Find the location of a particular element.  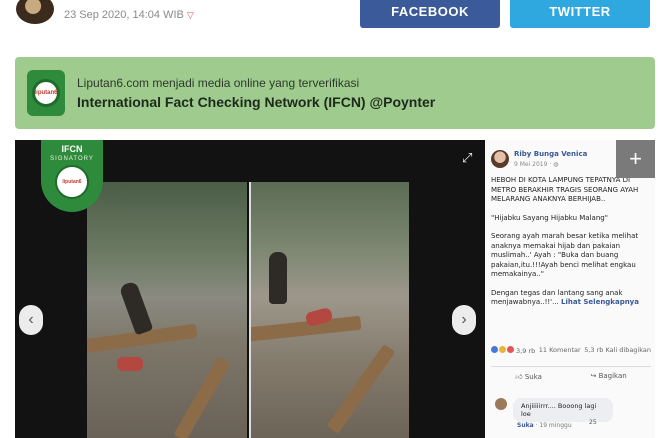

commenter-avatar is located at coordinates (501, 404).